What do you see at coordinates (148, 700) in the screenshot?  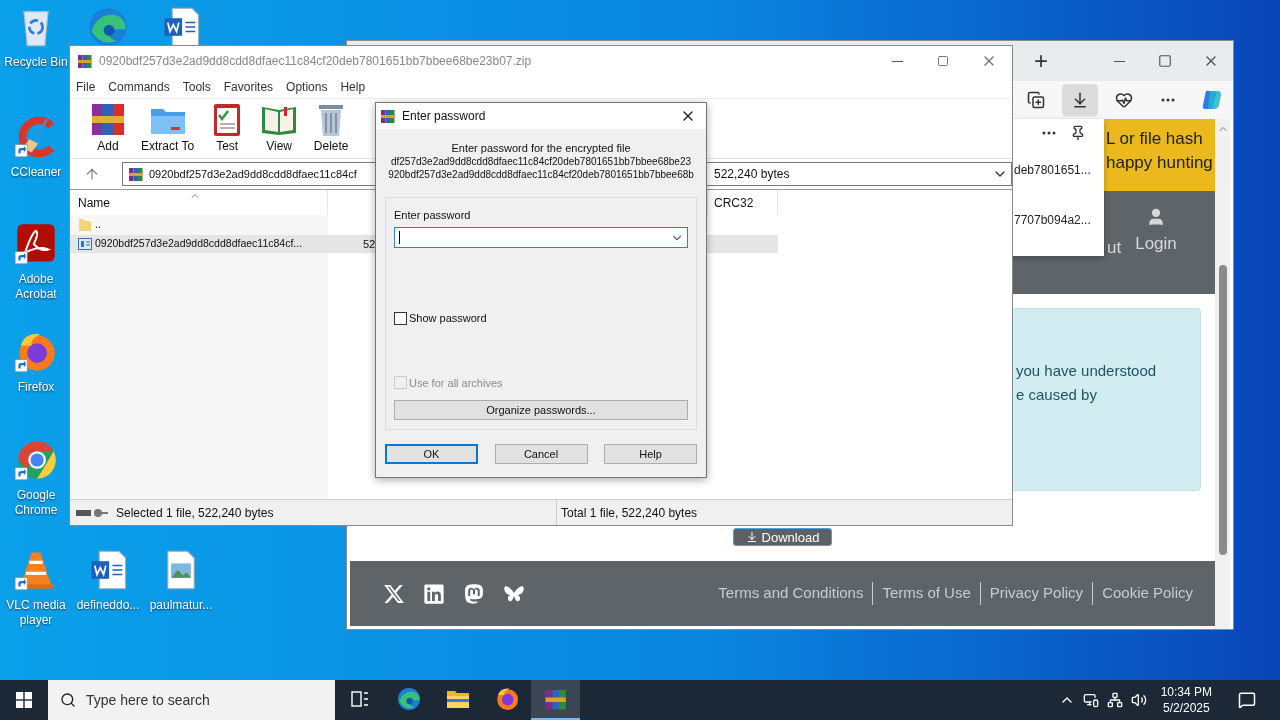 I see `search-placeholder: Type here to search` at bounding box center [148, 700].